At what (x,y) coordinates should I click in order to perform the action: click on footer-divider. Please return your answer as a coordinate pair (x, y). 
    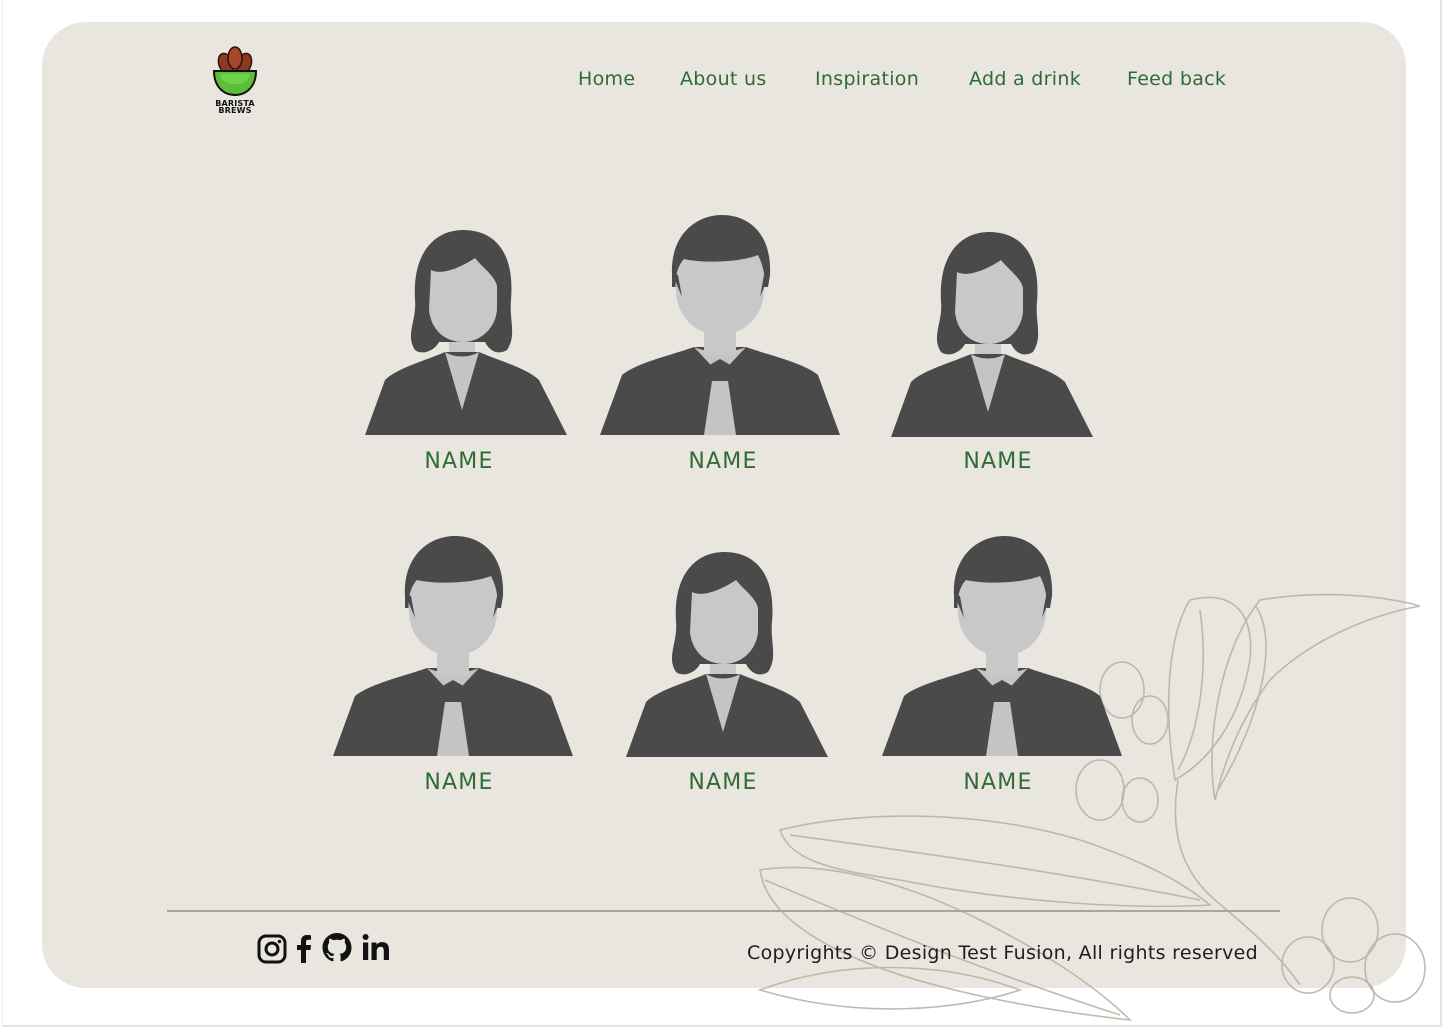
    Looking at the image, I should click on (723, 911).